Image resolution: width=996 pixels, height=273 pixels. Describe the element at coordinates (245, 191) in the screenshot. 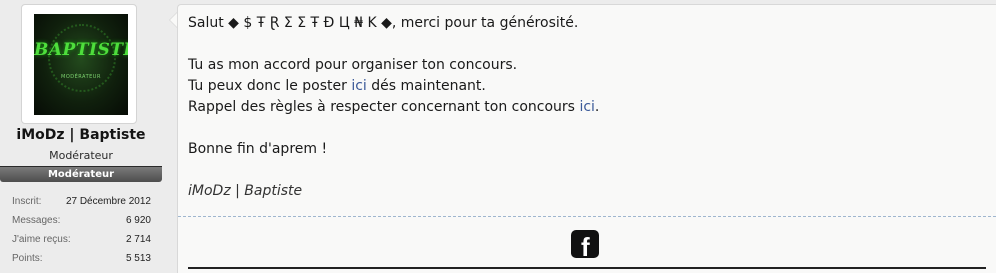

I see `signature-text: iMoDz | Baptiste` at that location.